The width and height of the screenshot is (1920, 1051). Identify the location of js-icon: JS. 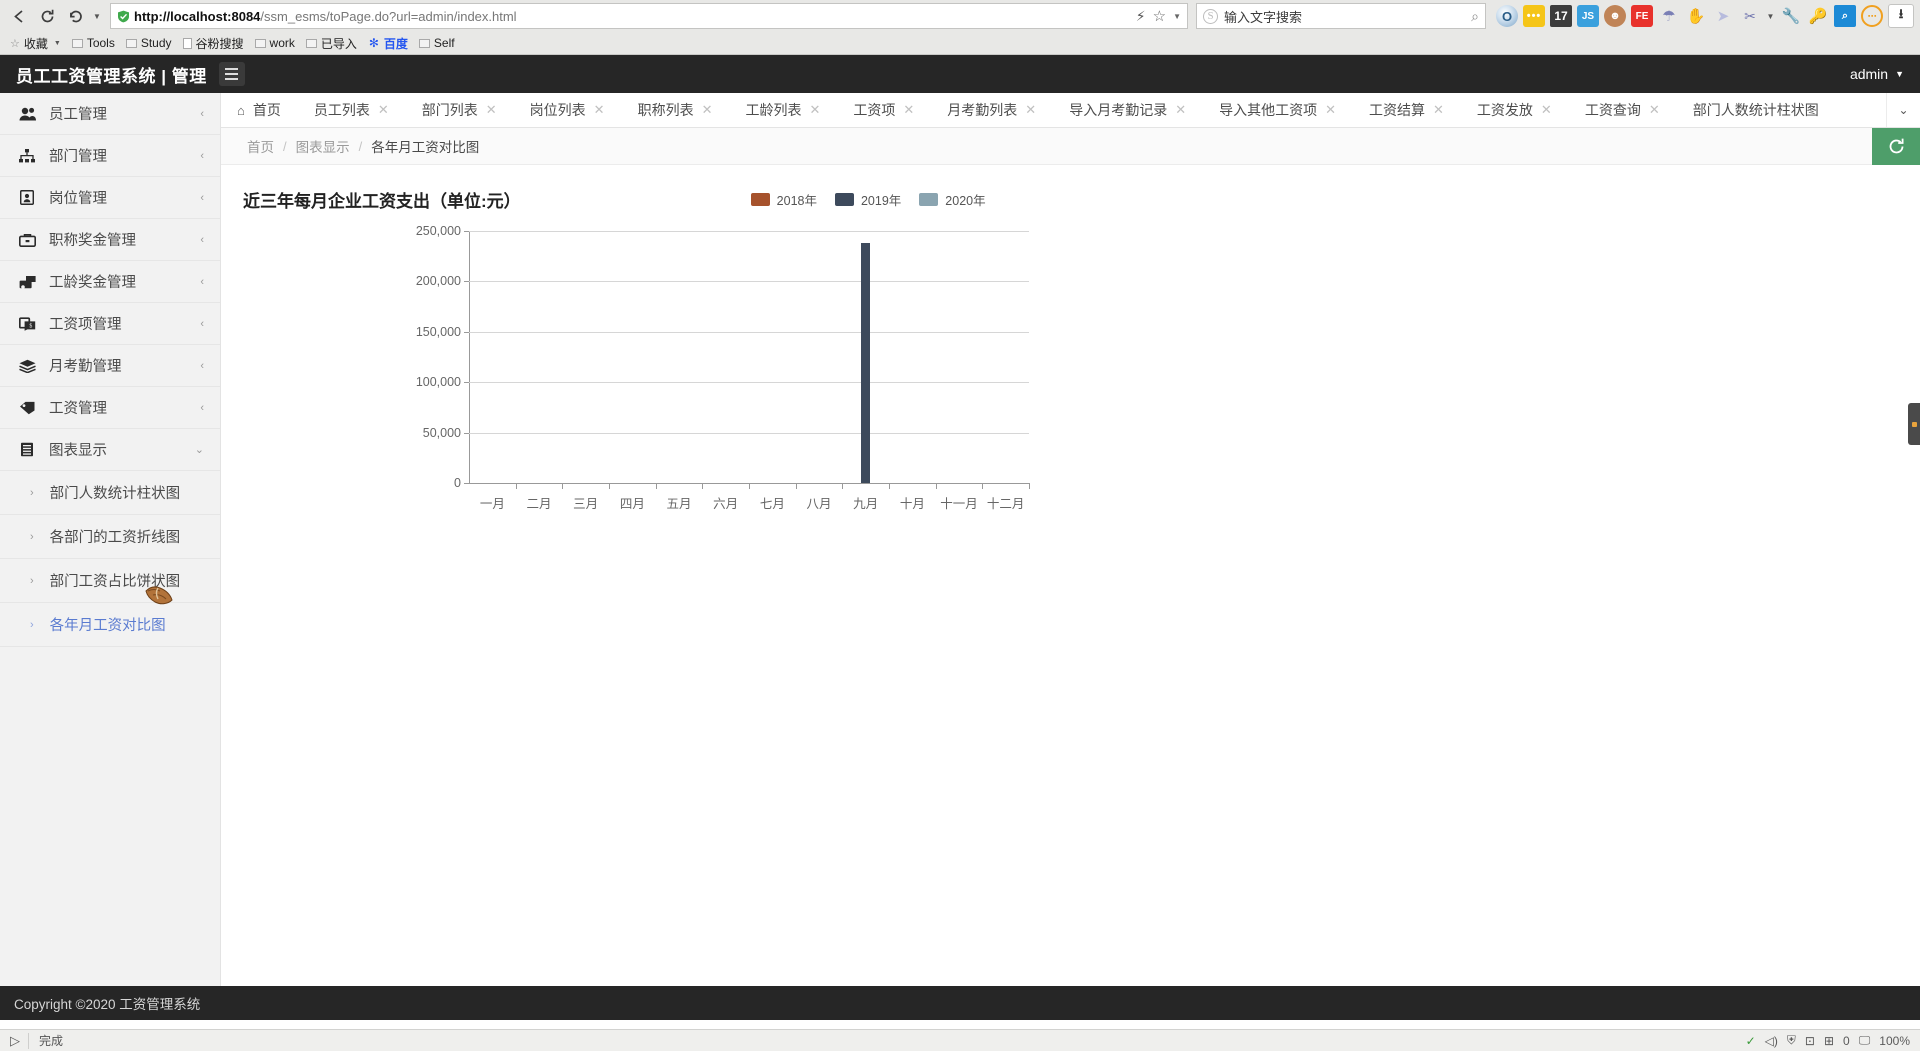
(1588, 16).